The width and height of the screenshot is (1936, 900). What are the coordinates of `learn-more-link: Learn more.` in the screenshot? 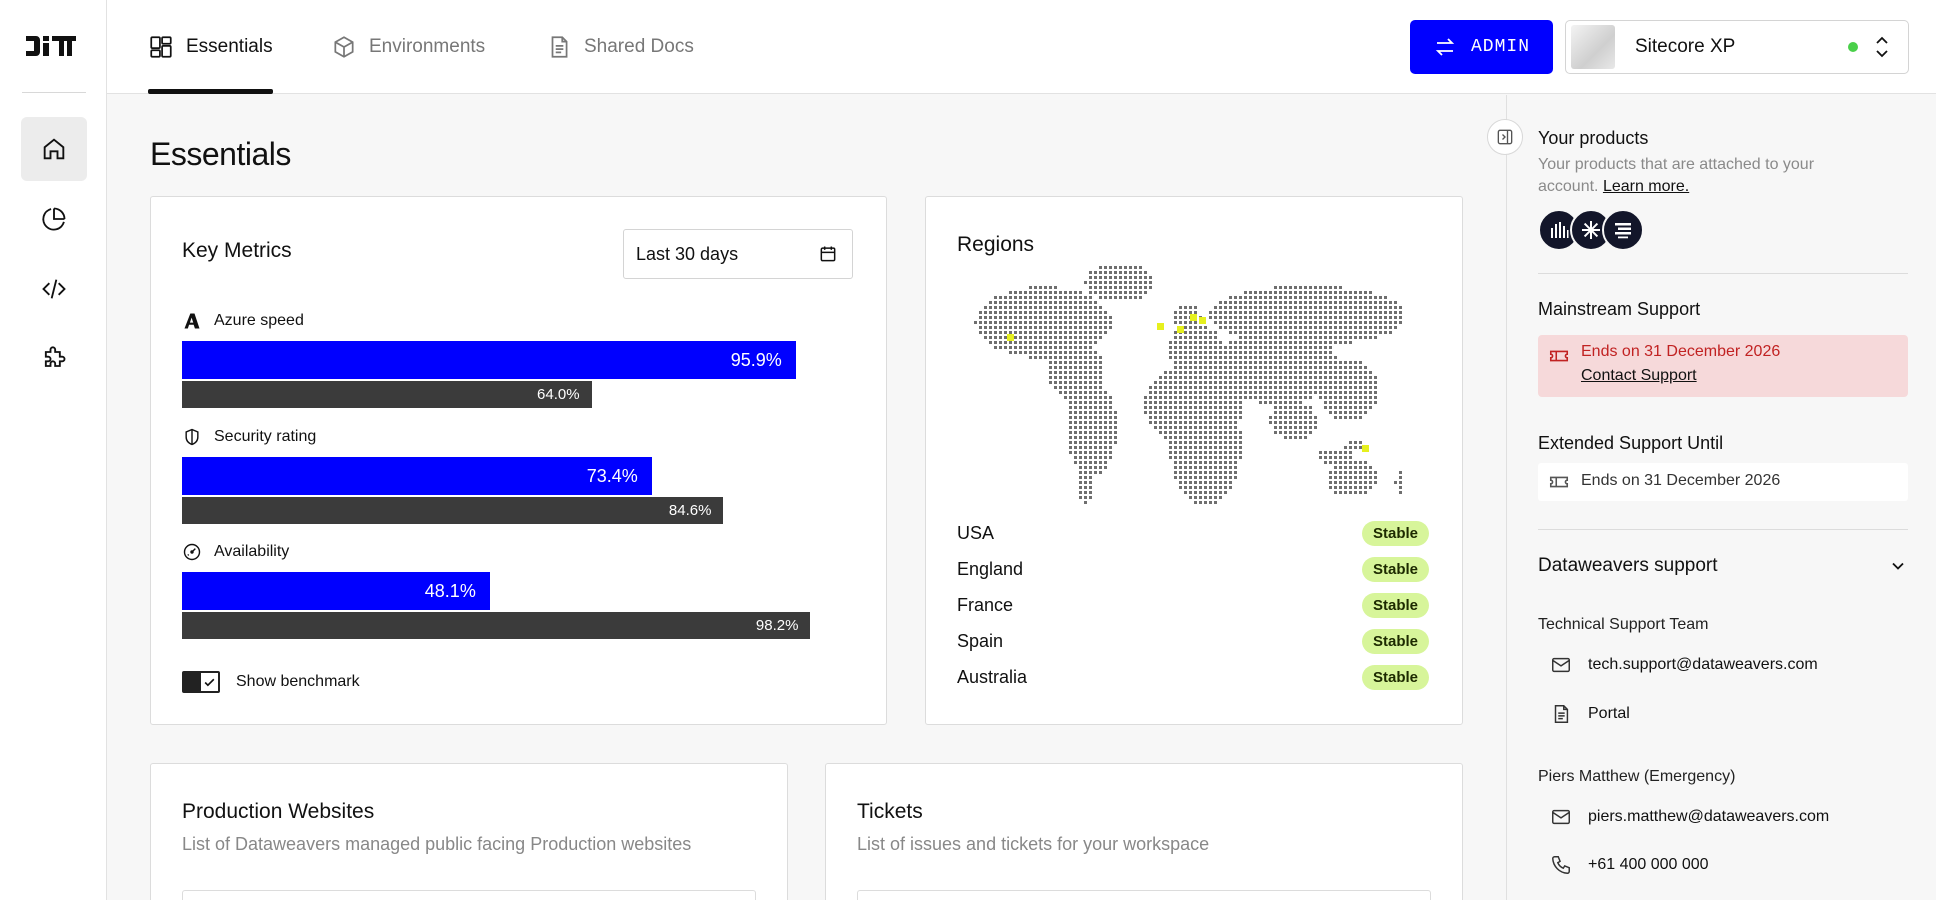 It's located at (1646, 186).